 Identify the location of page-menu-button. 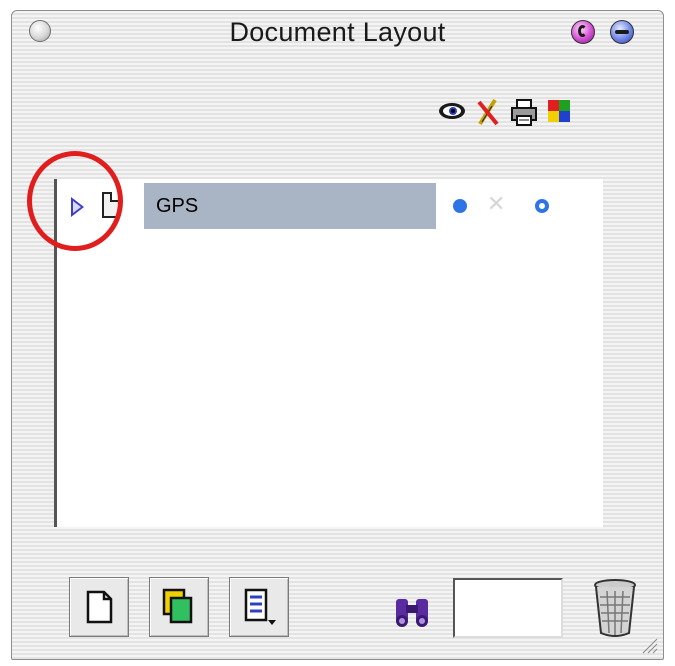
(259, 607).